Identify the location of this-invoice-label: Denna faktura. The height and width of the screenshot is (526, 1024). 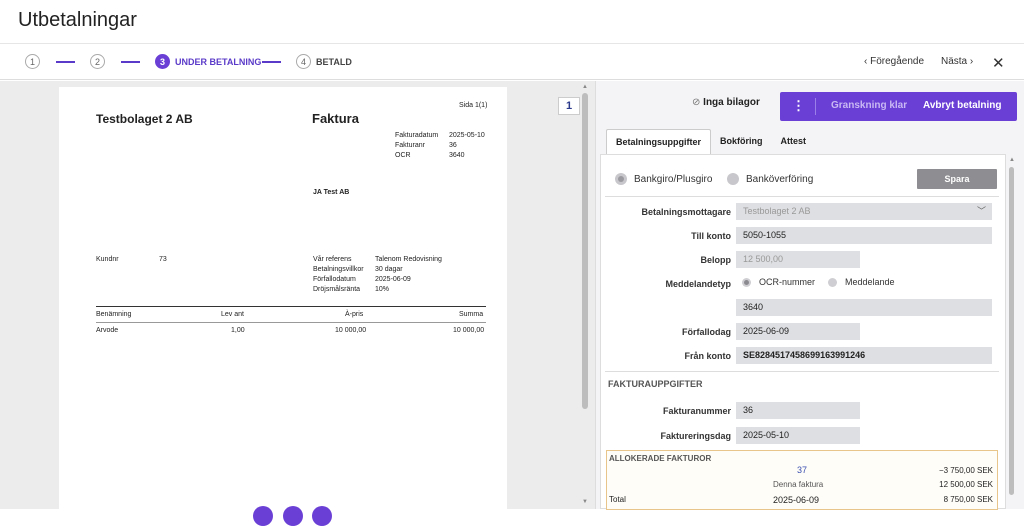
(798, 484).